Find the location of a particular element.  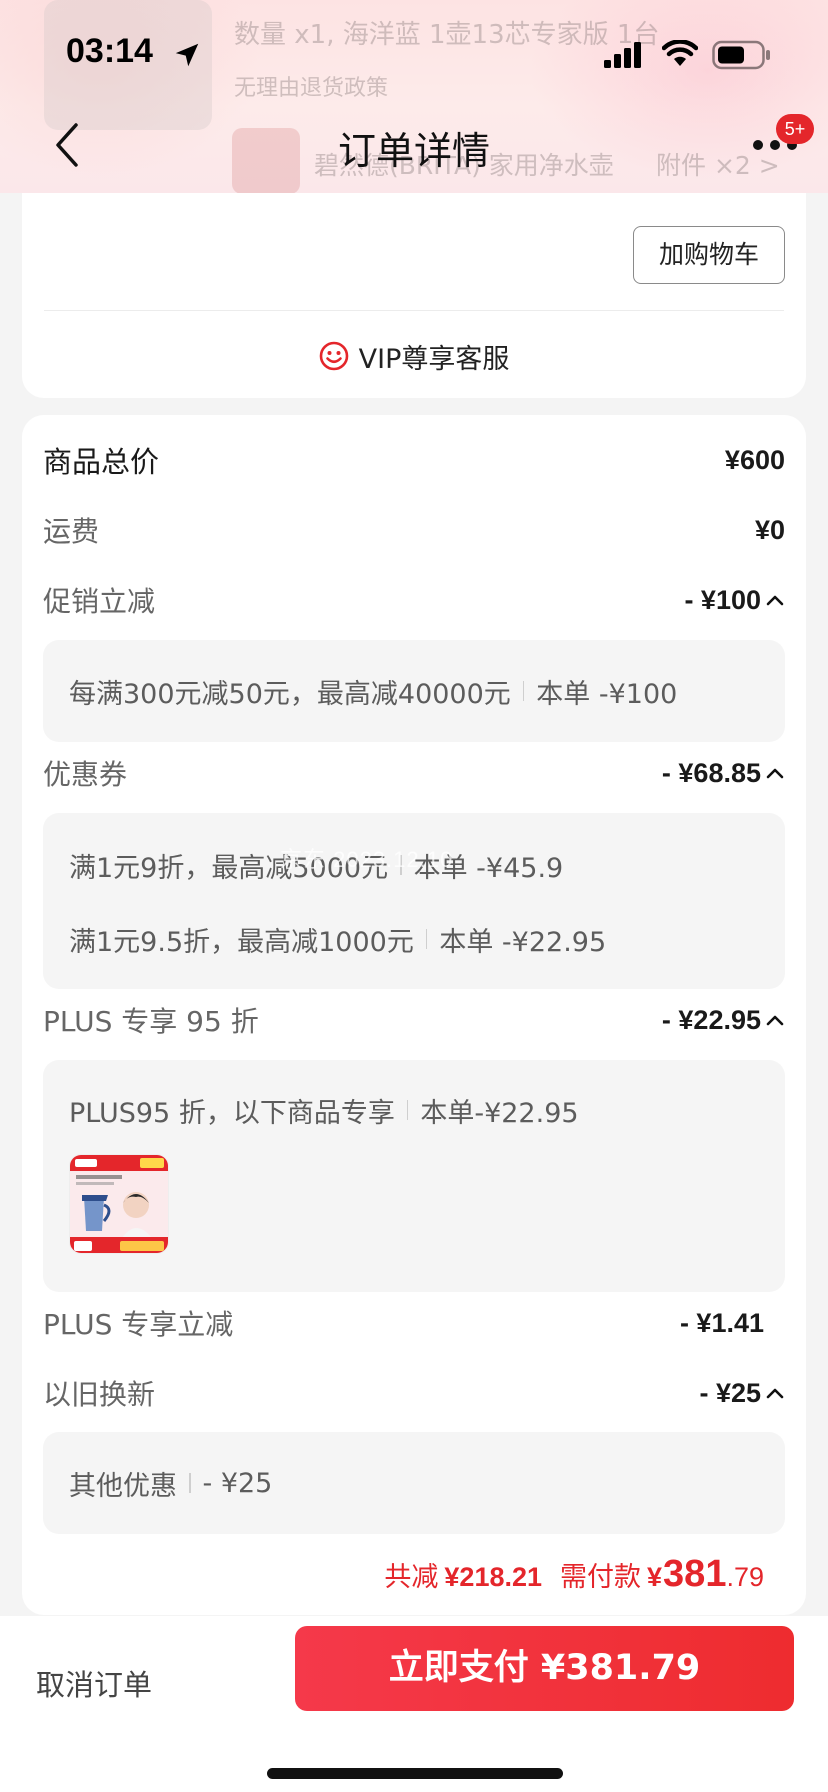

water-pitcher-product-image is located at coordinates (119, 1204).